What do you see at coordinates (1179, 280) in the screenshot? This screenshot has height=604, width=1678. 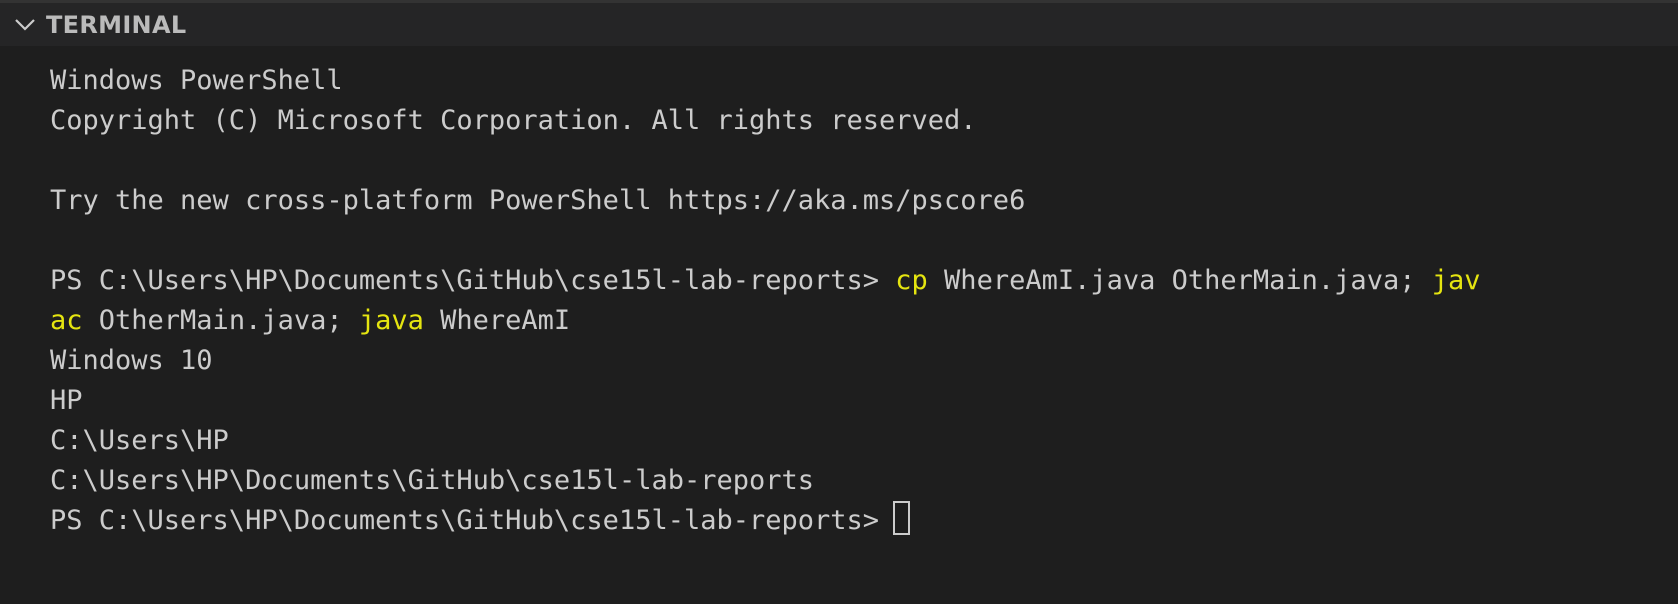 I see `command-args: WhereAmI.java OtherMain.java;` at bounding box center [1179, 280].